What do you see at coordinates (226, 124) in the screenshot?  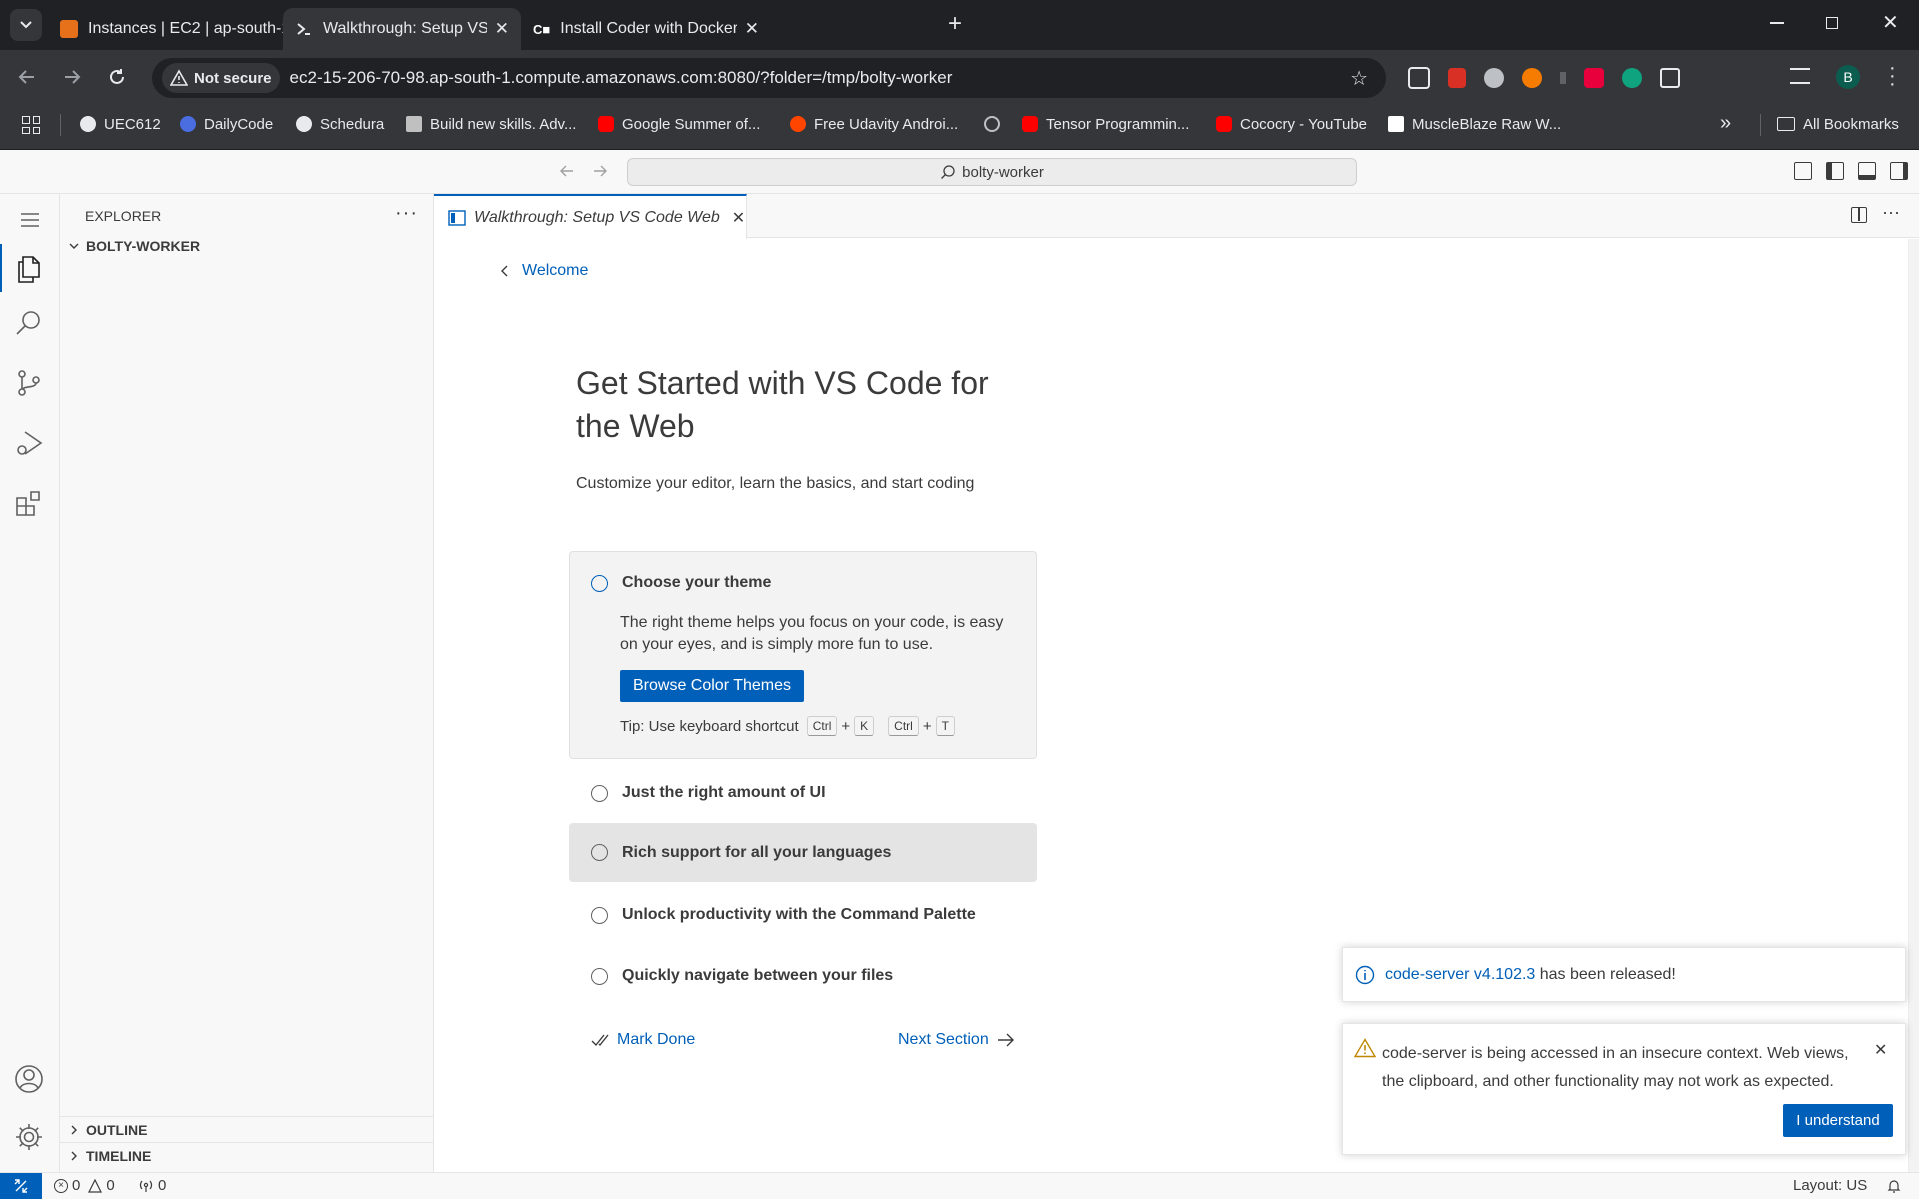 I see `bookmark-dailycode: DailyCode` at bounding box center [226, 124].